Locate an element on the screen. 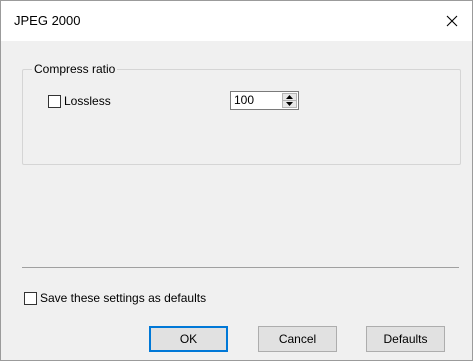 The width and height of the screenshot is (473, 361). window-title: JPEG 2000 is located at coordinates (47, 20).